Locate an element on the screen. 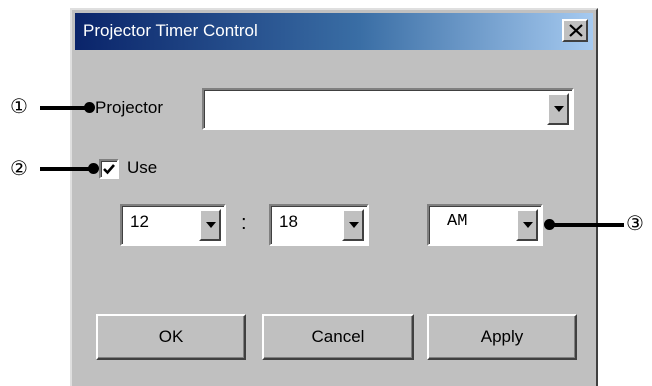  close-icon is located at coordinates (576, 30).